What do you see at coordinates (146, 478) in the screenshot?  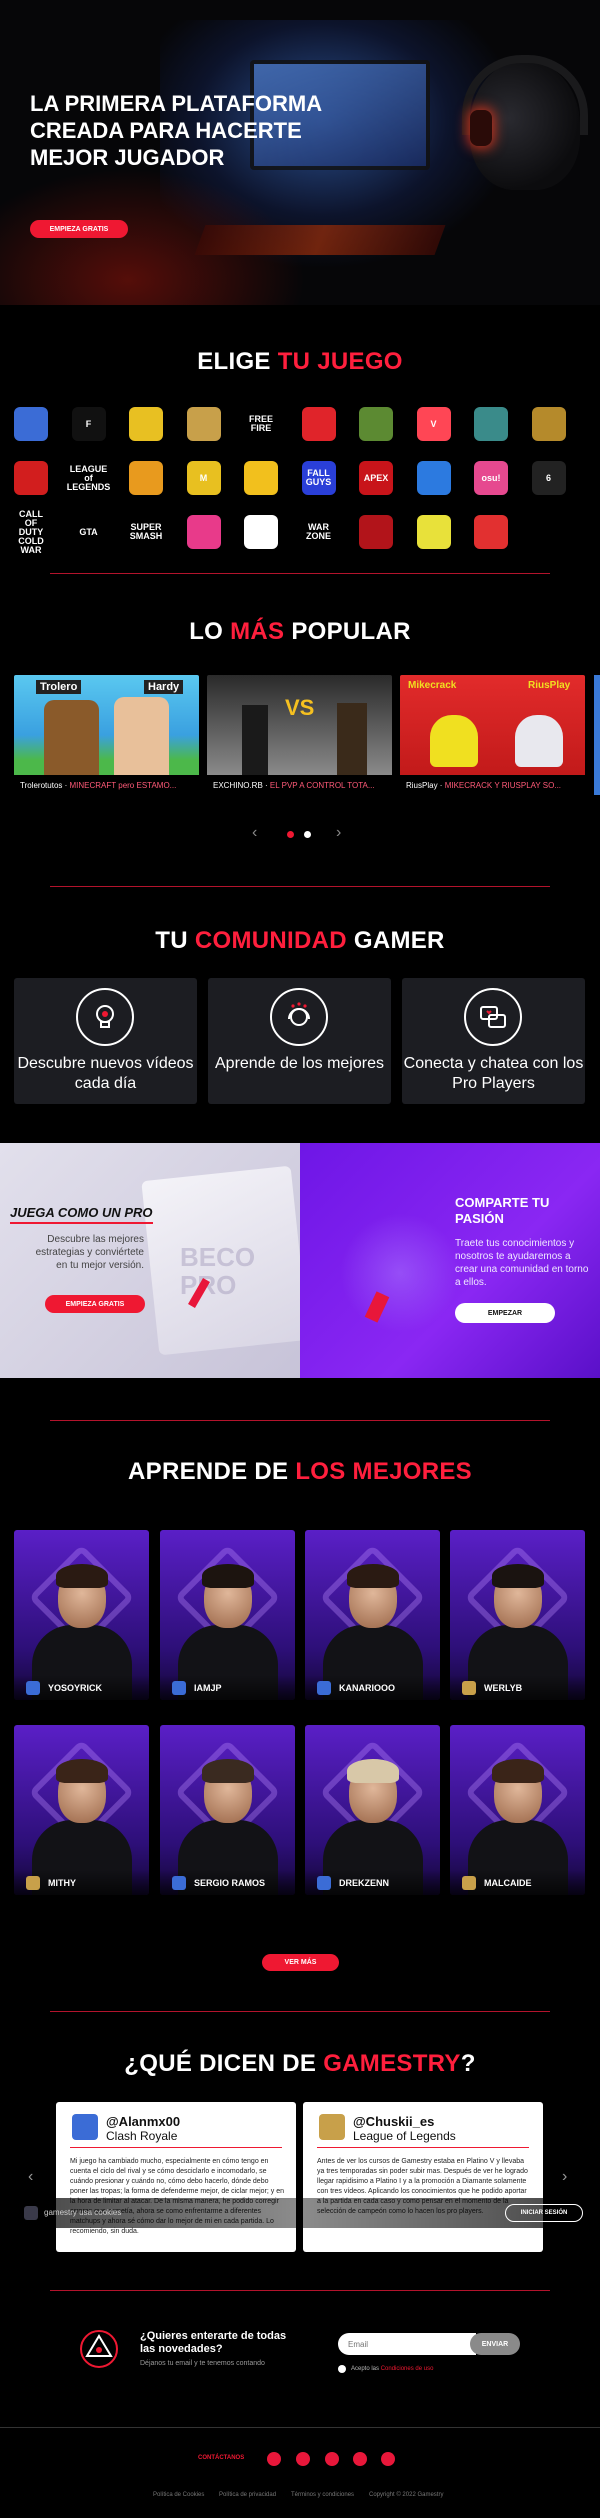 I see `counter-strike-icon` at bounding box center [146, 478].